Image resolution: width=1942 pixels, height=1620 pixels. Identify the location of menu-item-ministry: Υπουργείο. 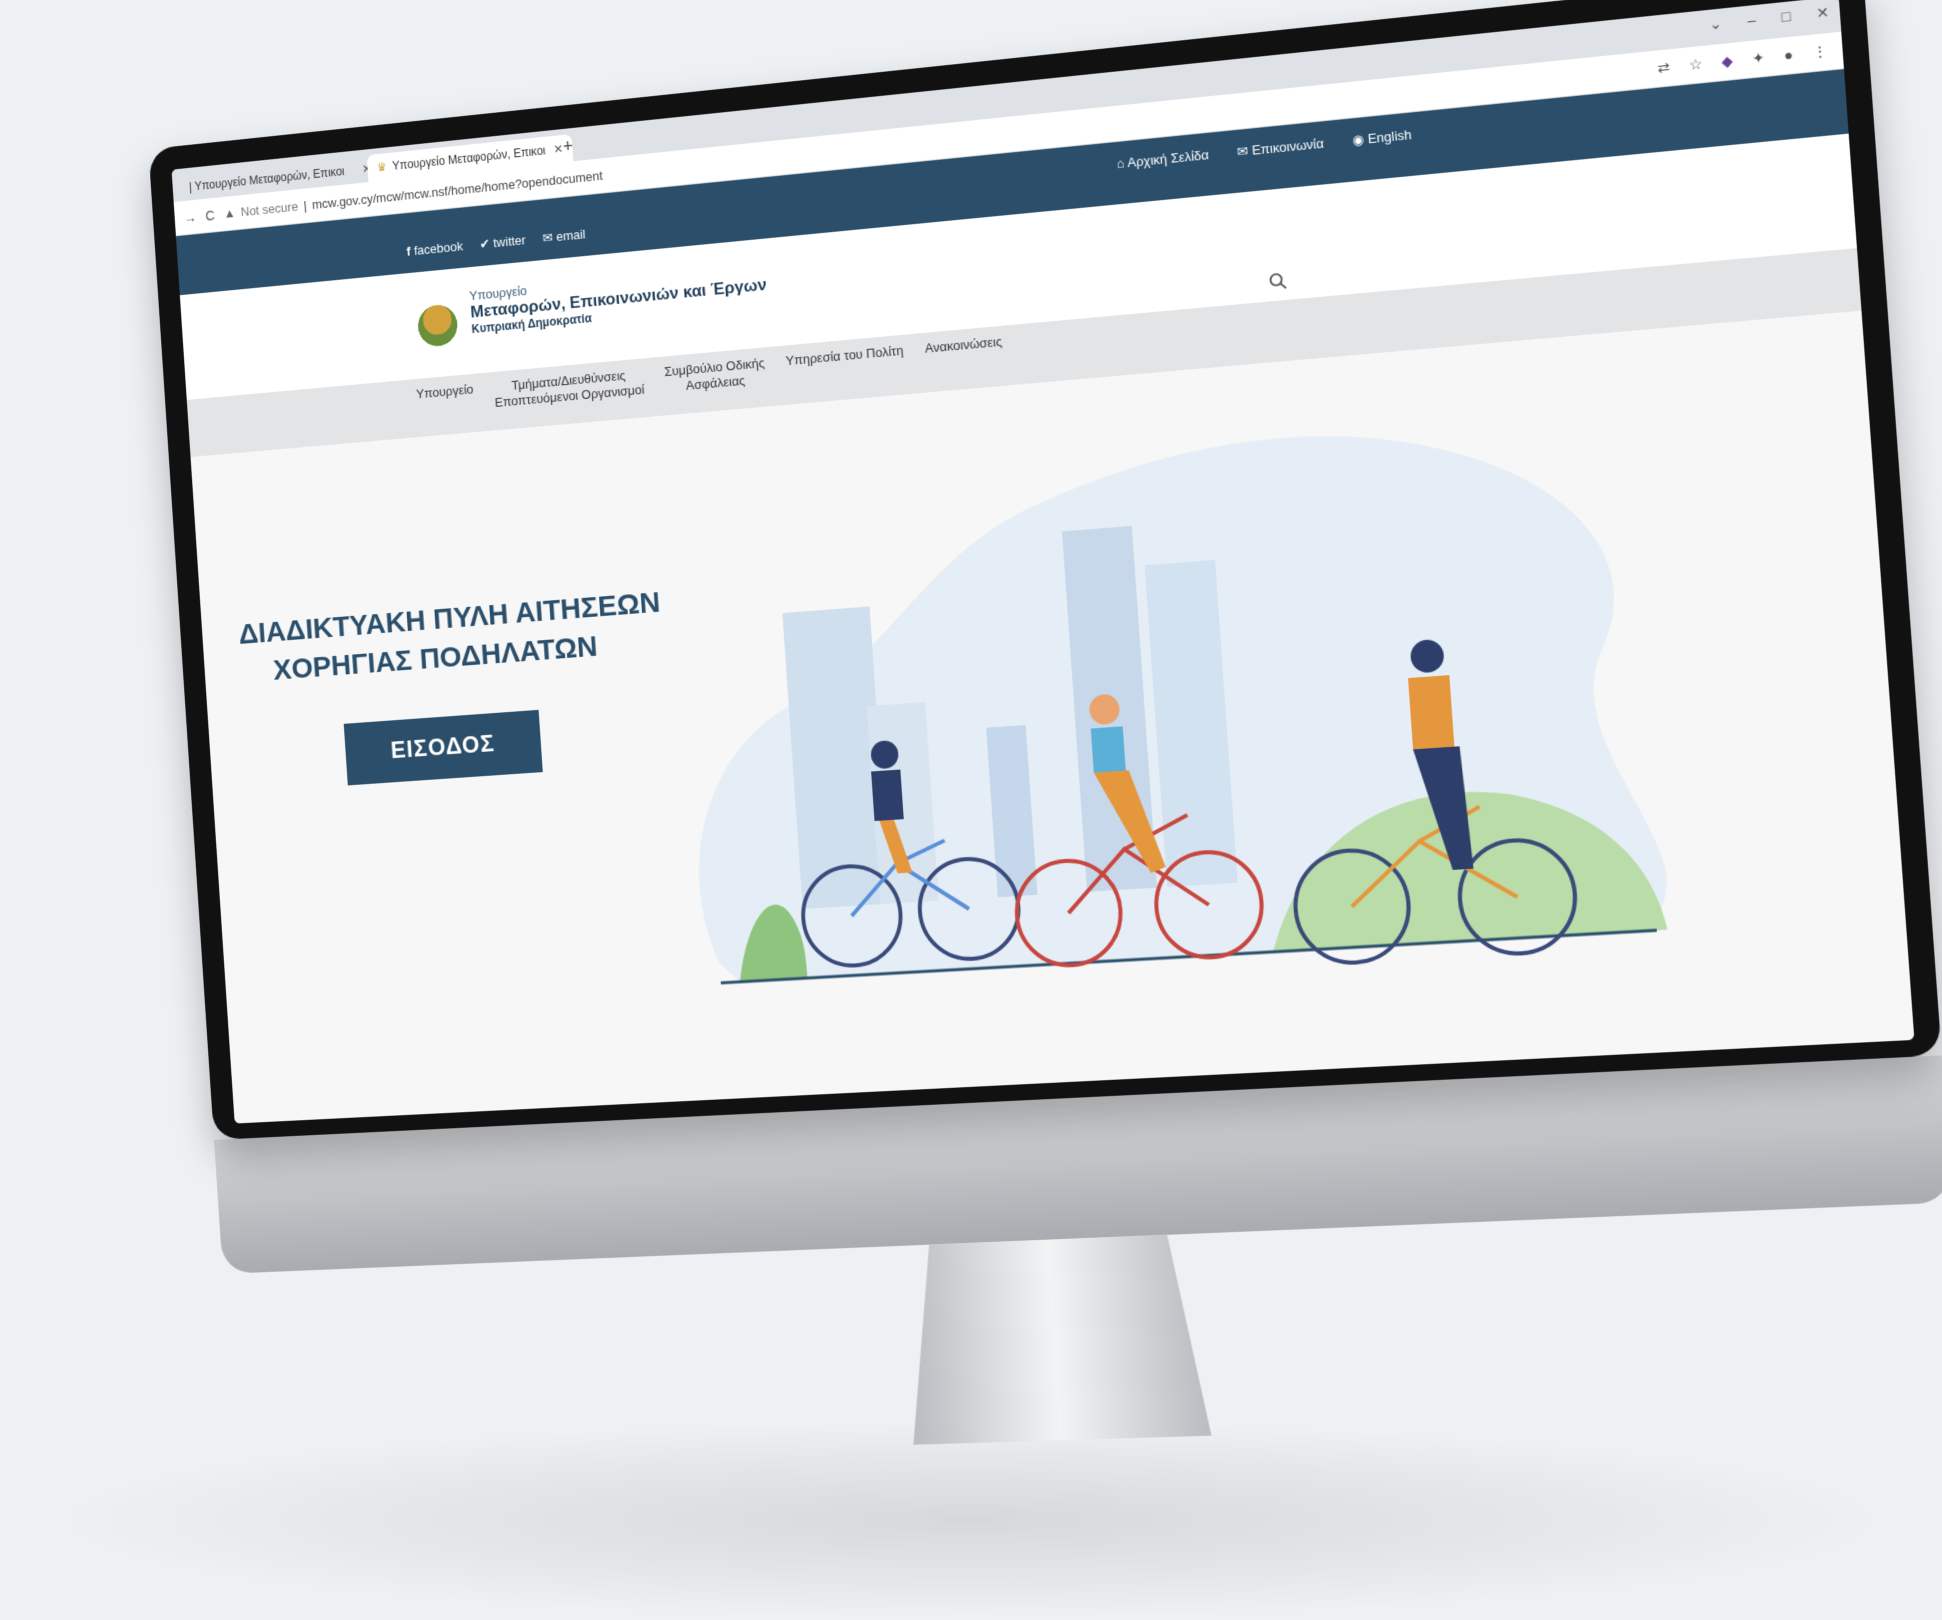
(445, 400).